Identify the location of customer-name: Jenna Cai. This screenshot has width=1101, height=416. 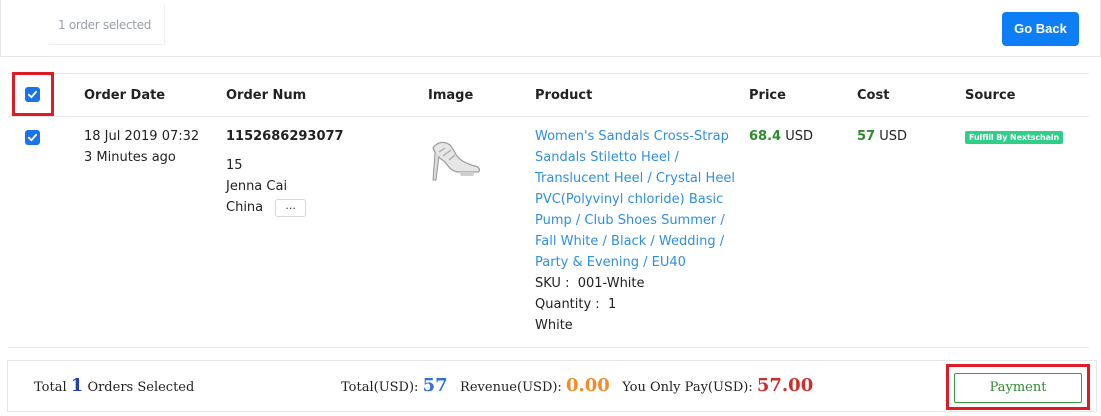
(257, 186).